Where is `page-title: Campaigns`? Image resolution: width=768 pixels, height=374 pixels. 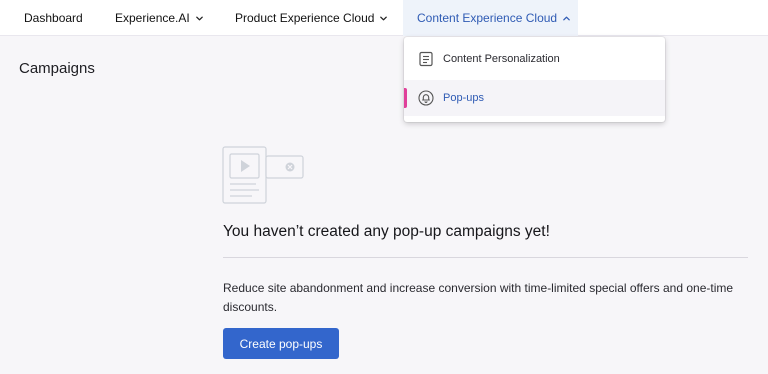
page-title: Campaigns is located at coordinates (57, 68).